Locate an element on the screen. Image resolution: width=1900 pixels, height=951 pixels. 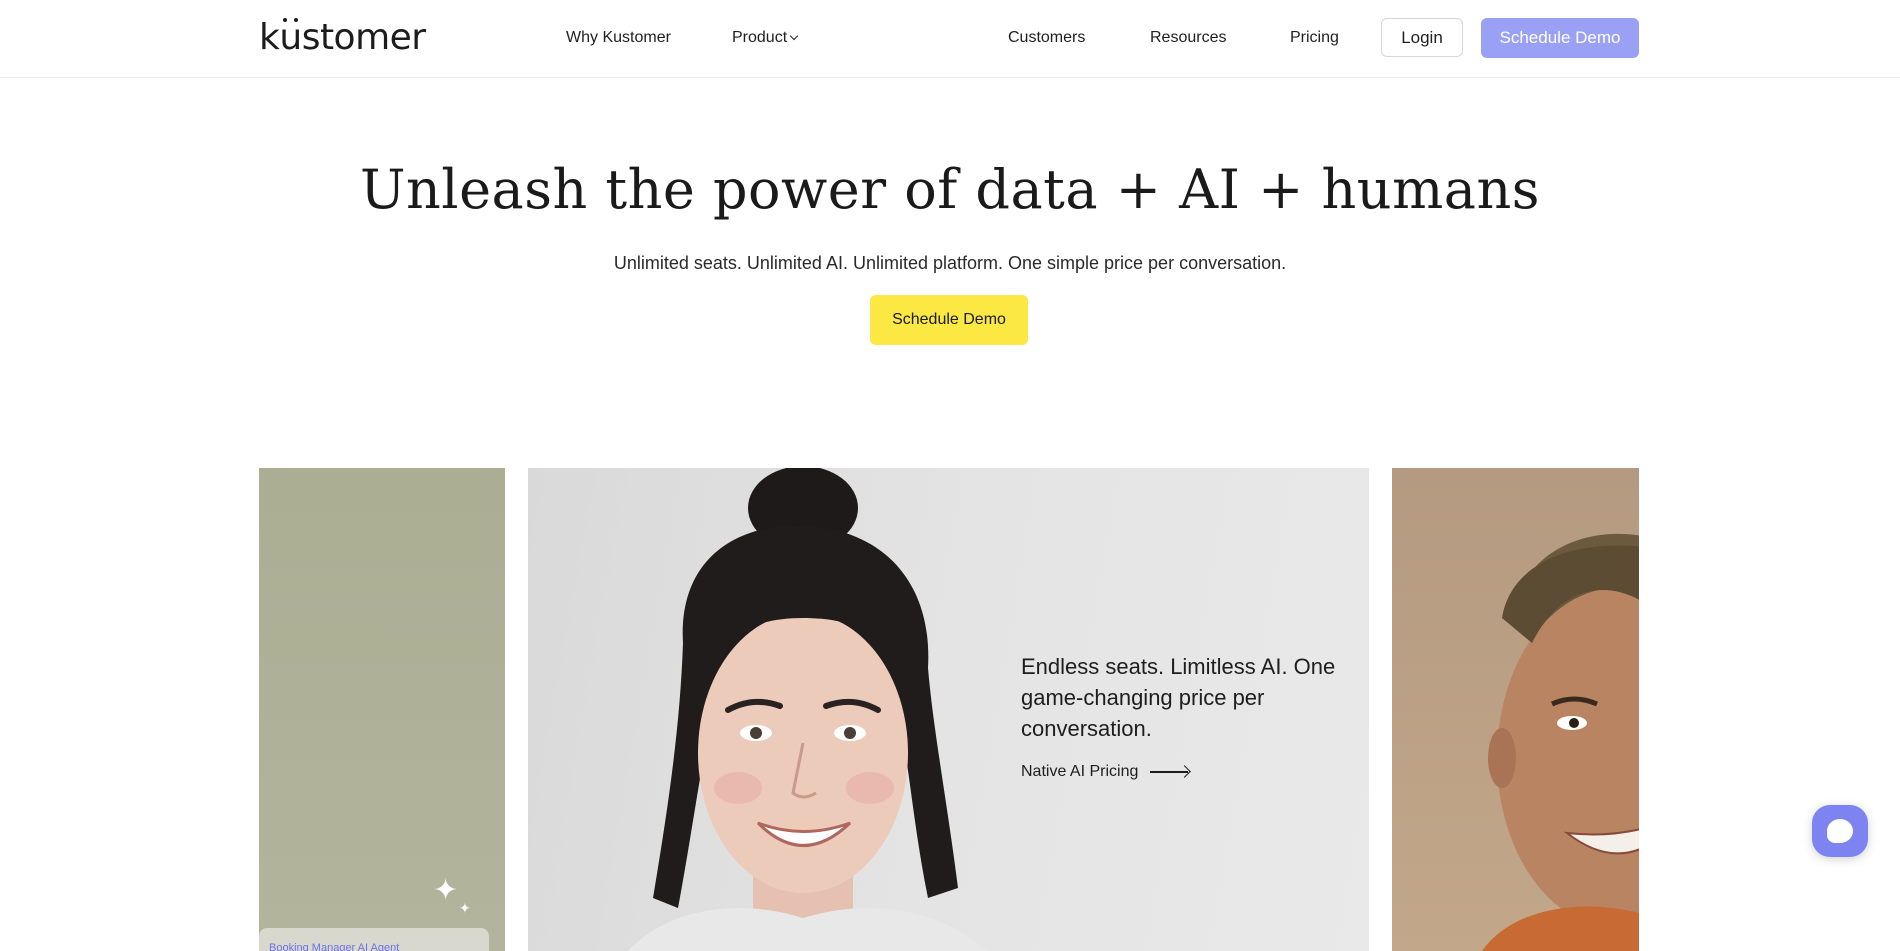
carousel-card-right is located at coordinates (1515, 709).